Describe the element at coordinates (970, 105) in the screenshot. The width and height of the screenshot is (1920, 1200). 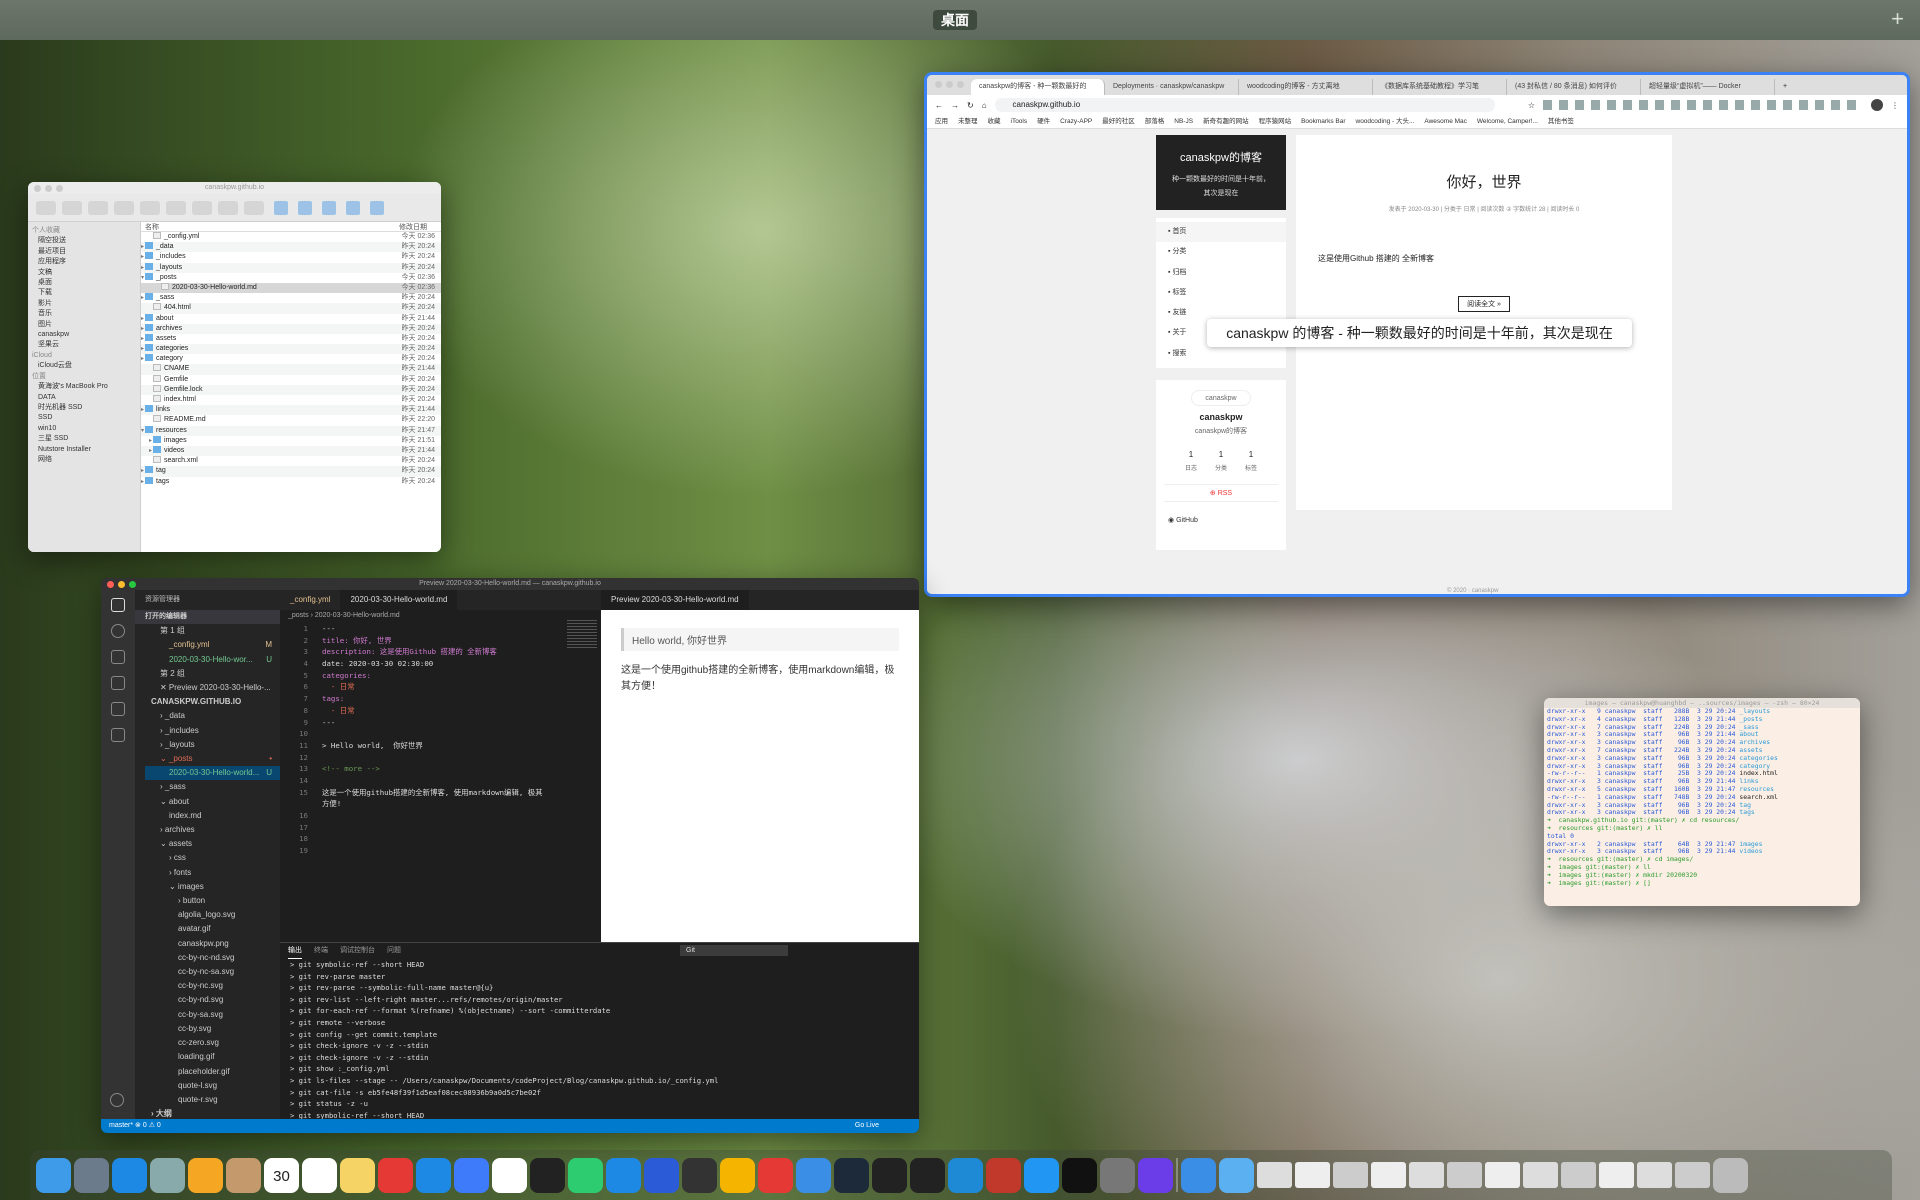
I see `reload-icon: ↻` at that location.